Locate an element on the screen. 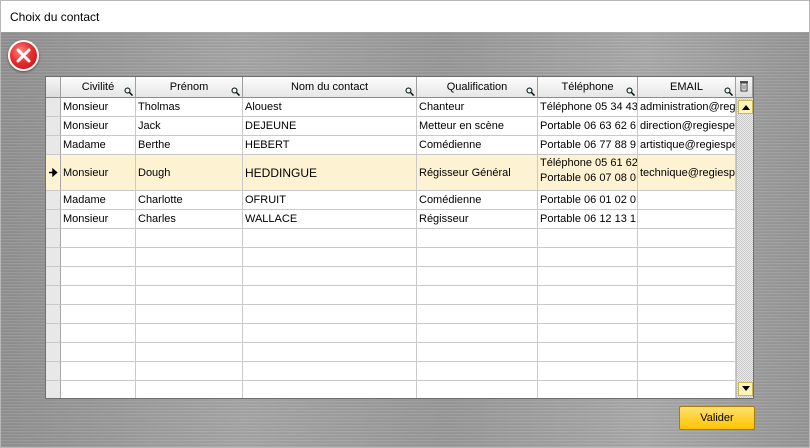  column-header-qualification: Qualification is located at coordinates (477, 87).